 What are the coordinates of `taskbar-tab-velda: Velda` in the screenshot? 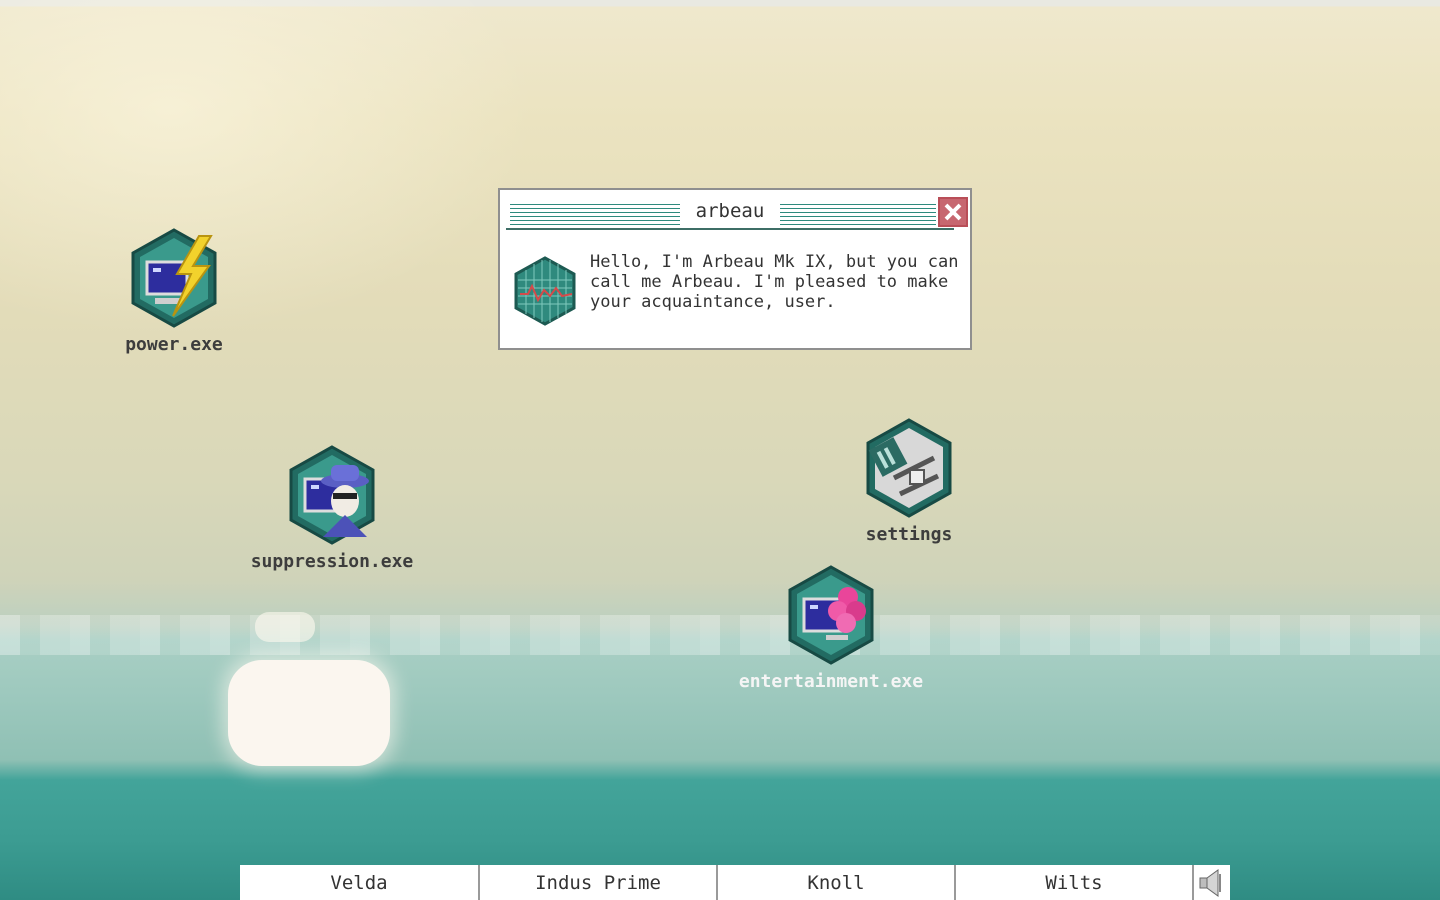 It's located at (359, 882).